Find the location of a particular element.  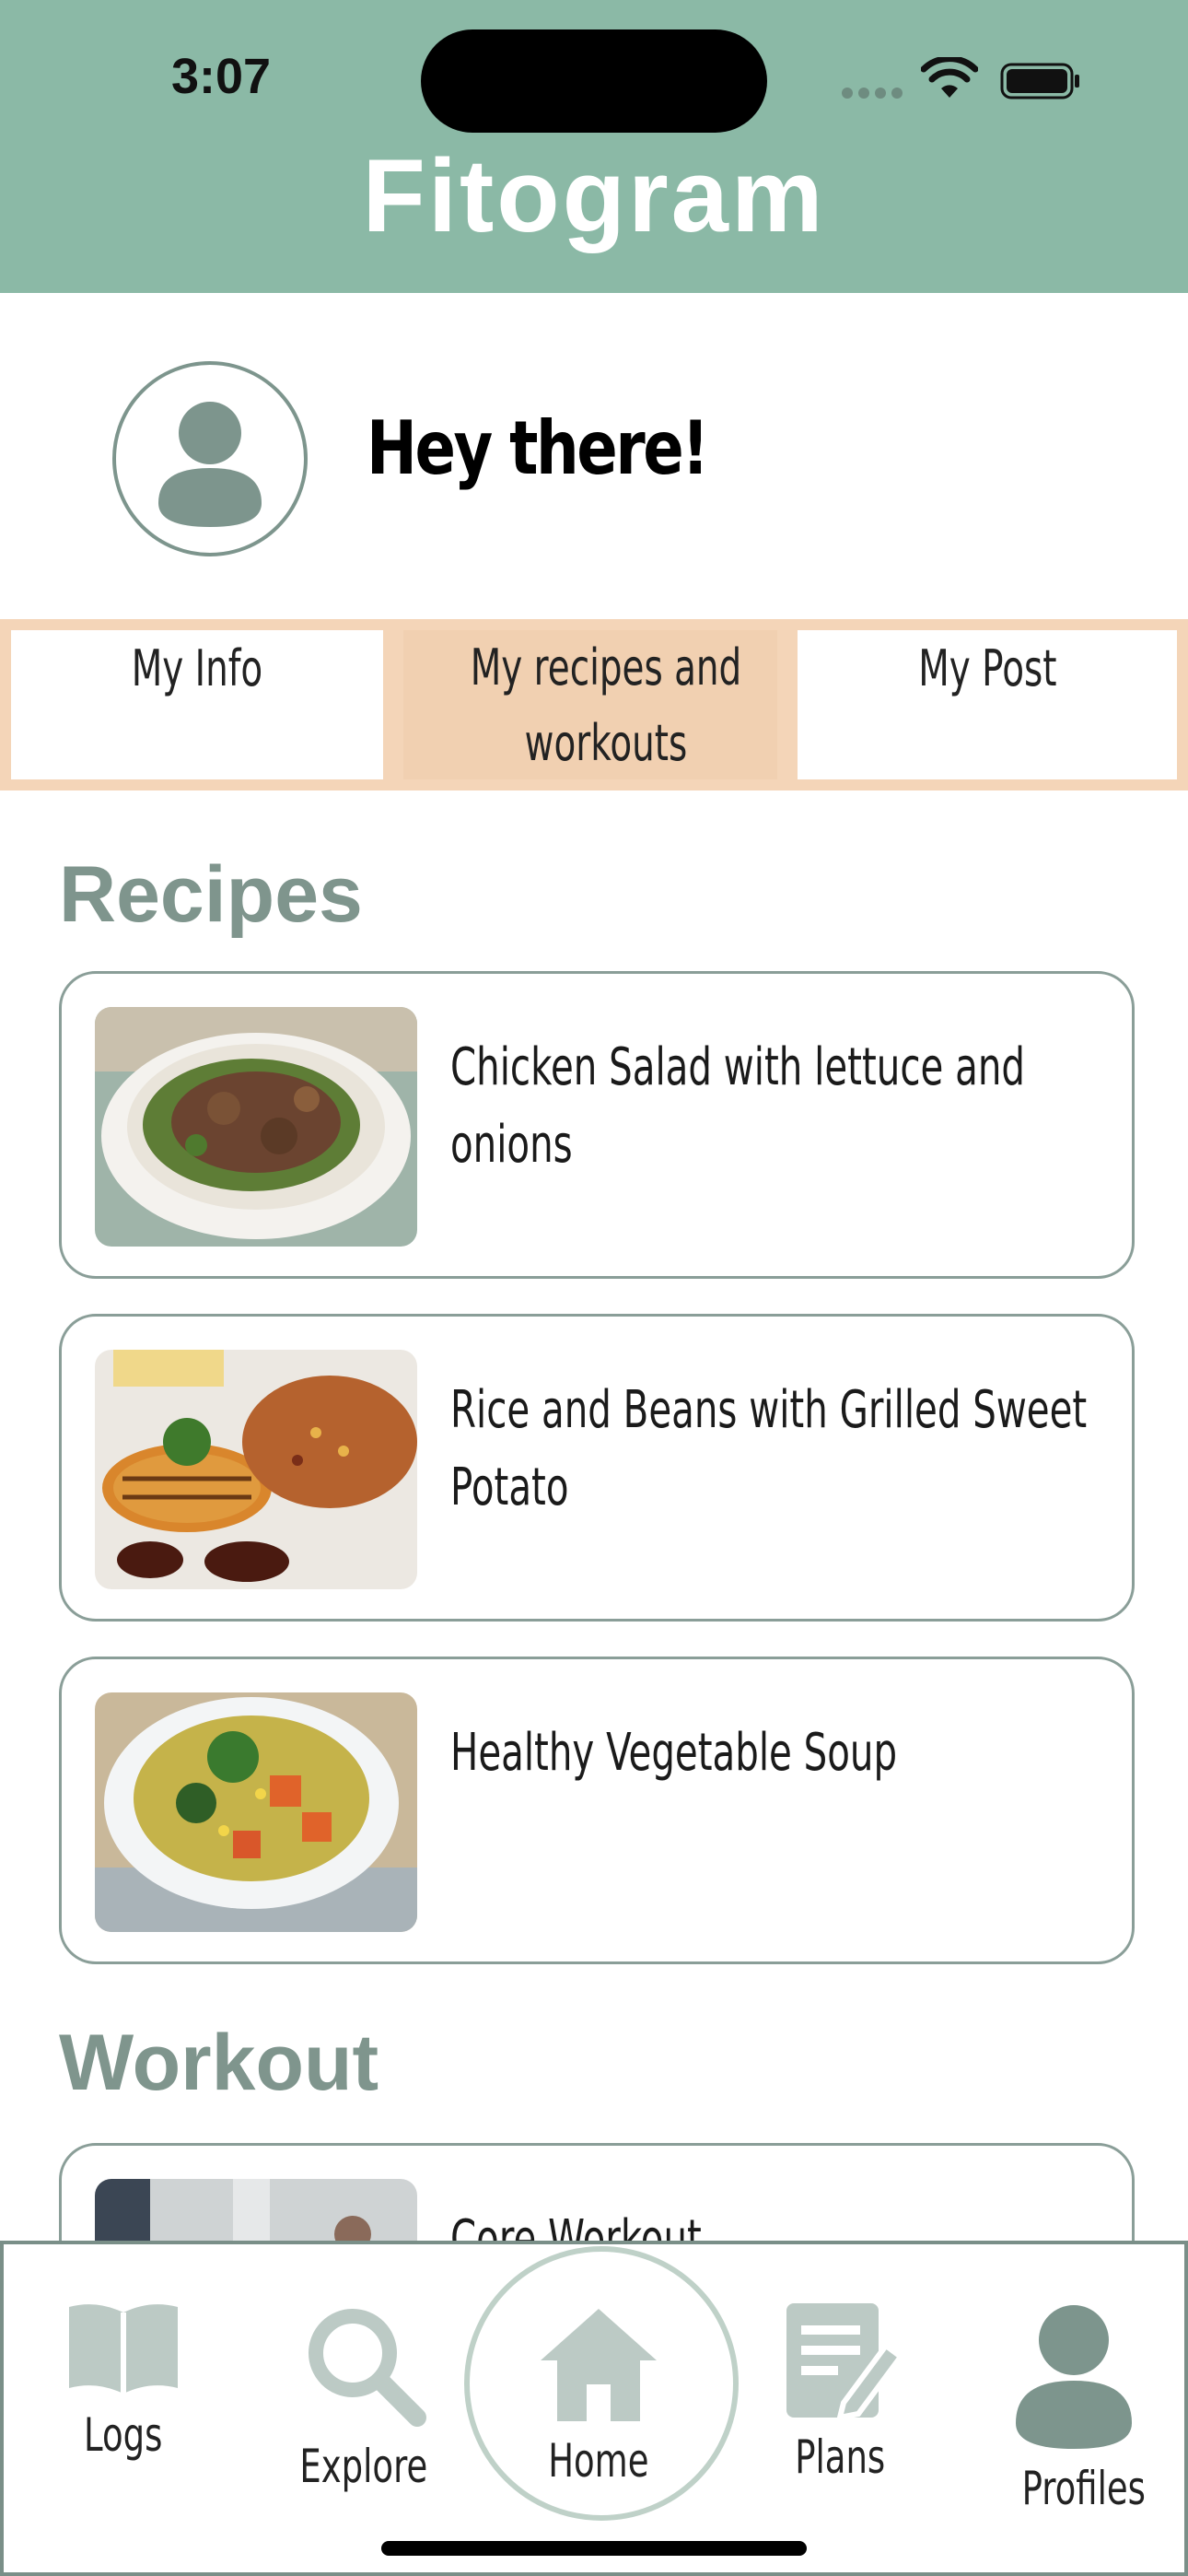

wifi-icon is located at coordinates (949, 77).